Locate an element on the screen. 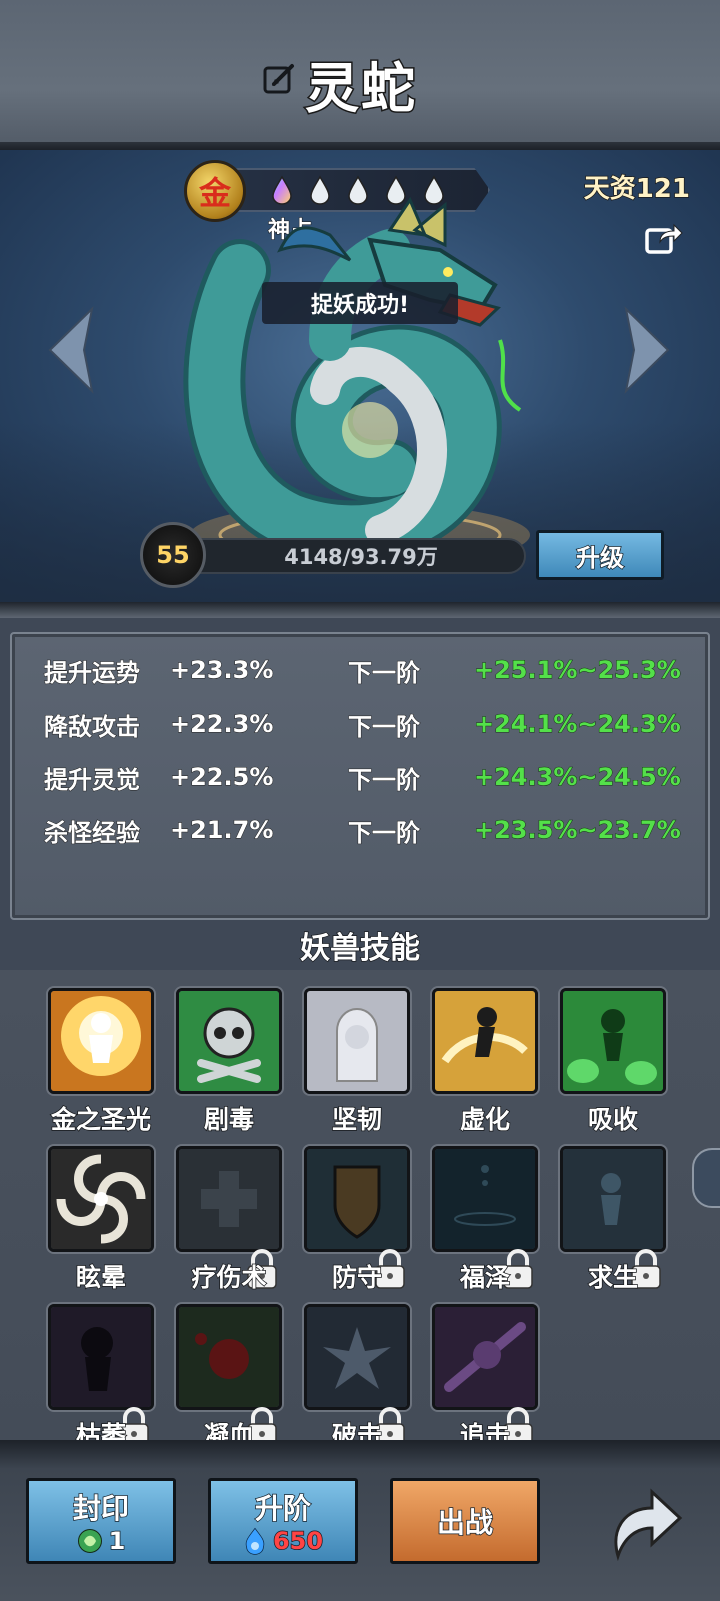 Image resolution: width=720 pixels, height=1601 pixels. seal-label: 封印 is located at coordinates (101, 1508).